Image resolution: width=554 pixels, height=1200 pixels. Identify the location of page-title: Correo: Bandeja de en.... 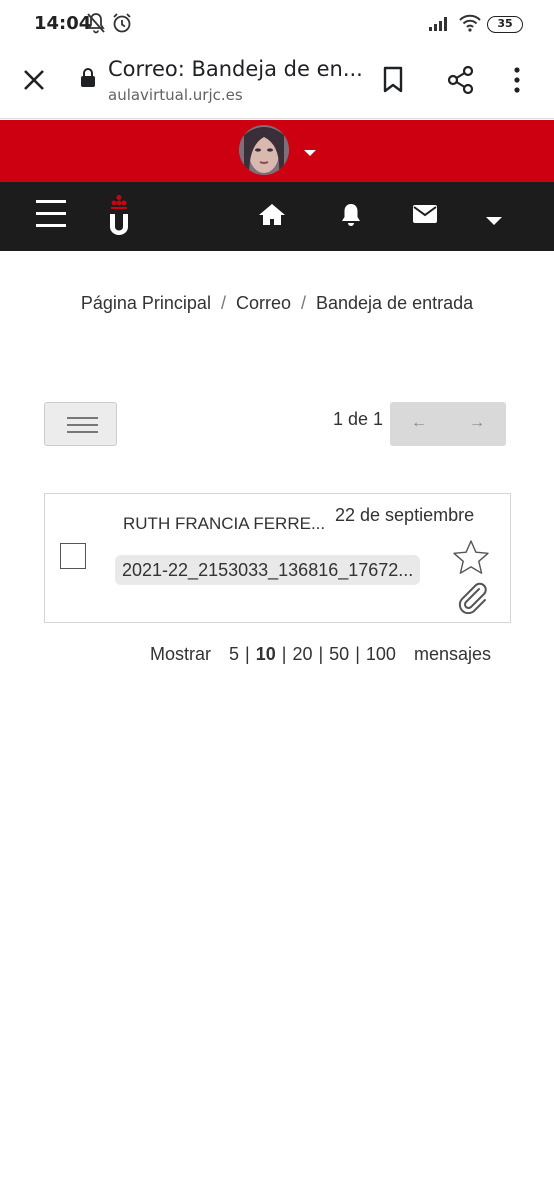
(235, 69).